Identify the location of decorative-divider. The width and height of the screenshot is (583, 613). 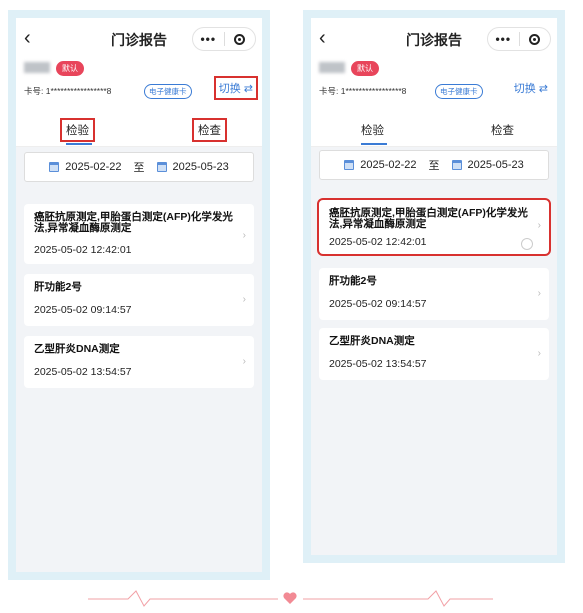
(290, 598).